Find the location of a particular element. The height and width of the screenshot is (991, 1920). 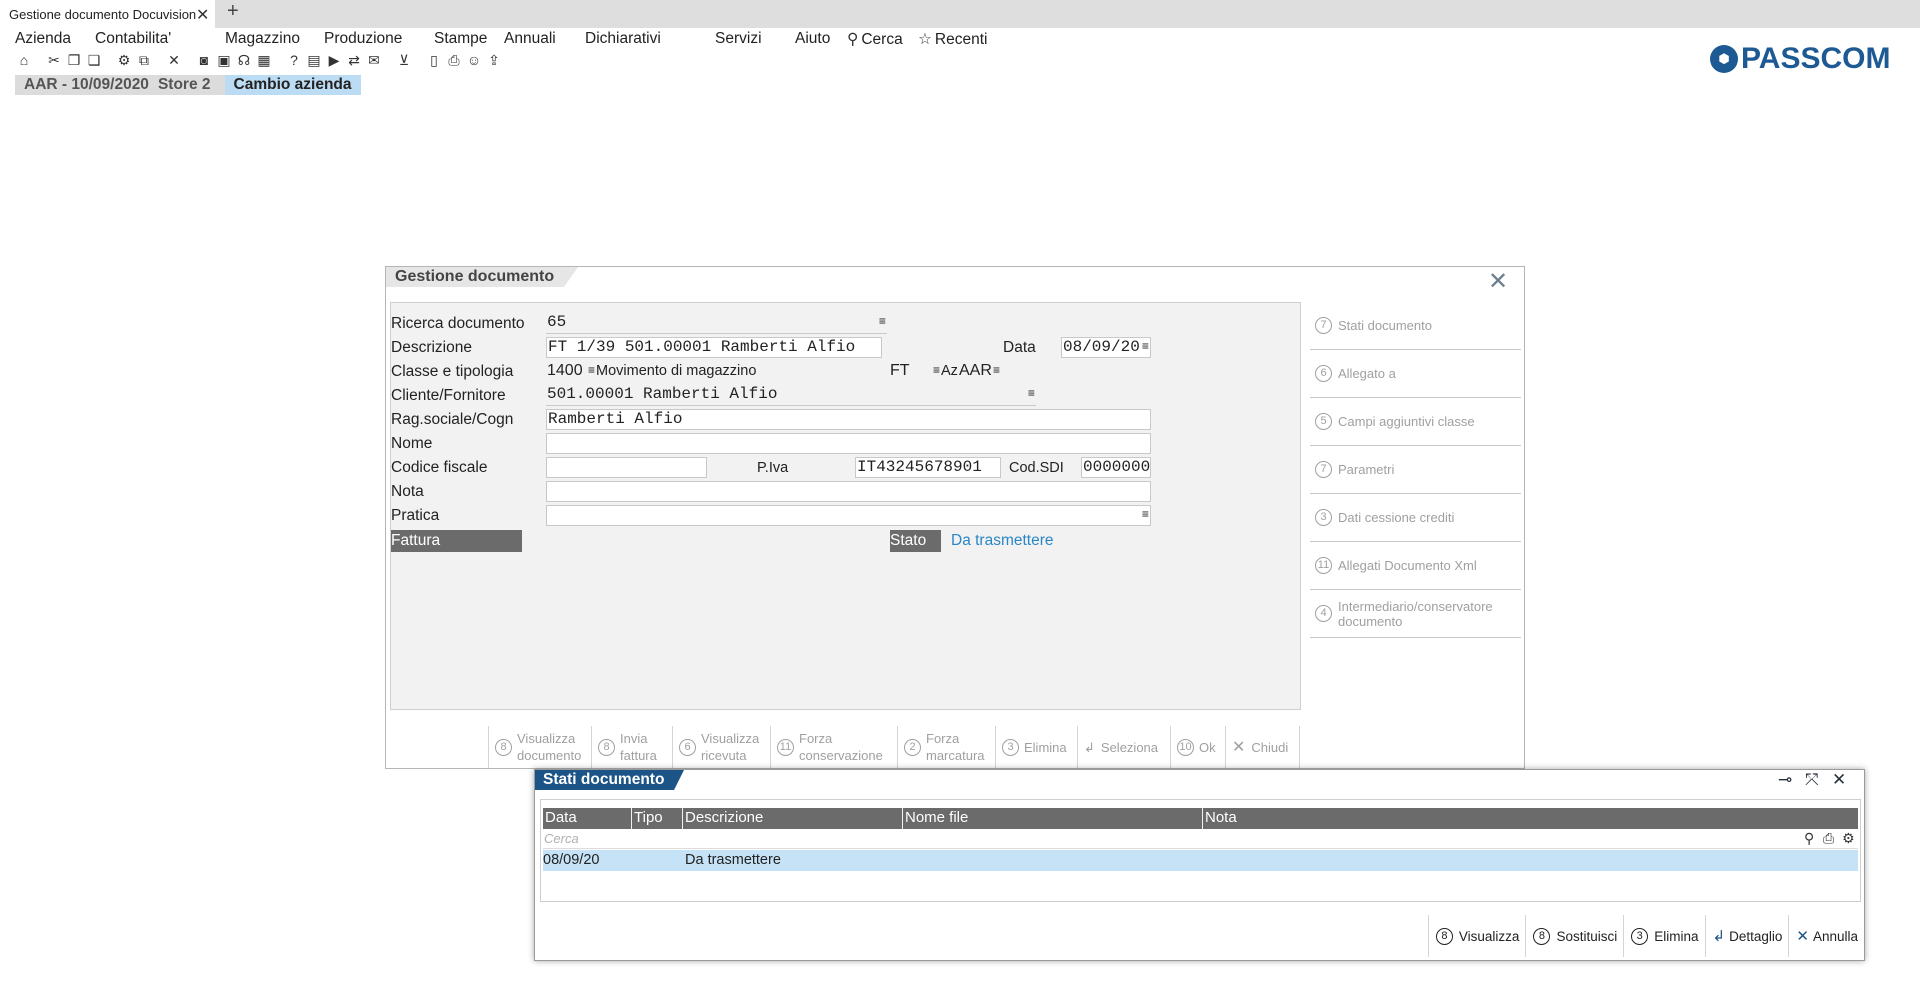

pin-icon: ⊸ is located at coordinates (1785, 780).